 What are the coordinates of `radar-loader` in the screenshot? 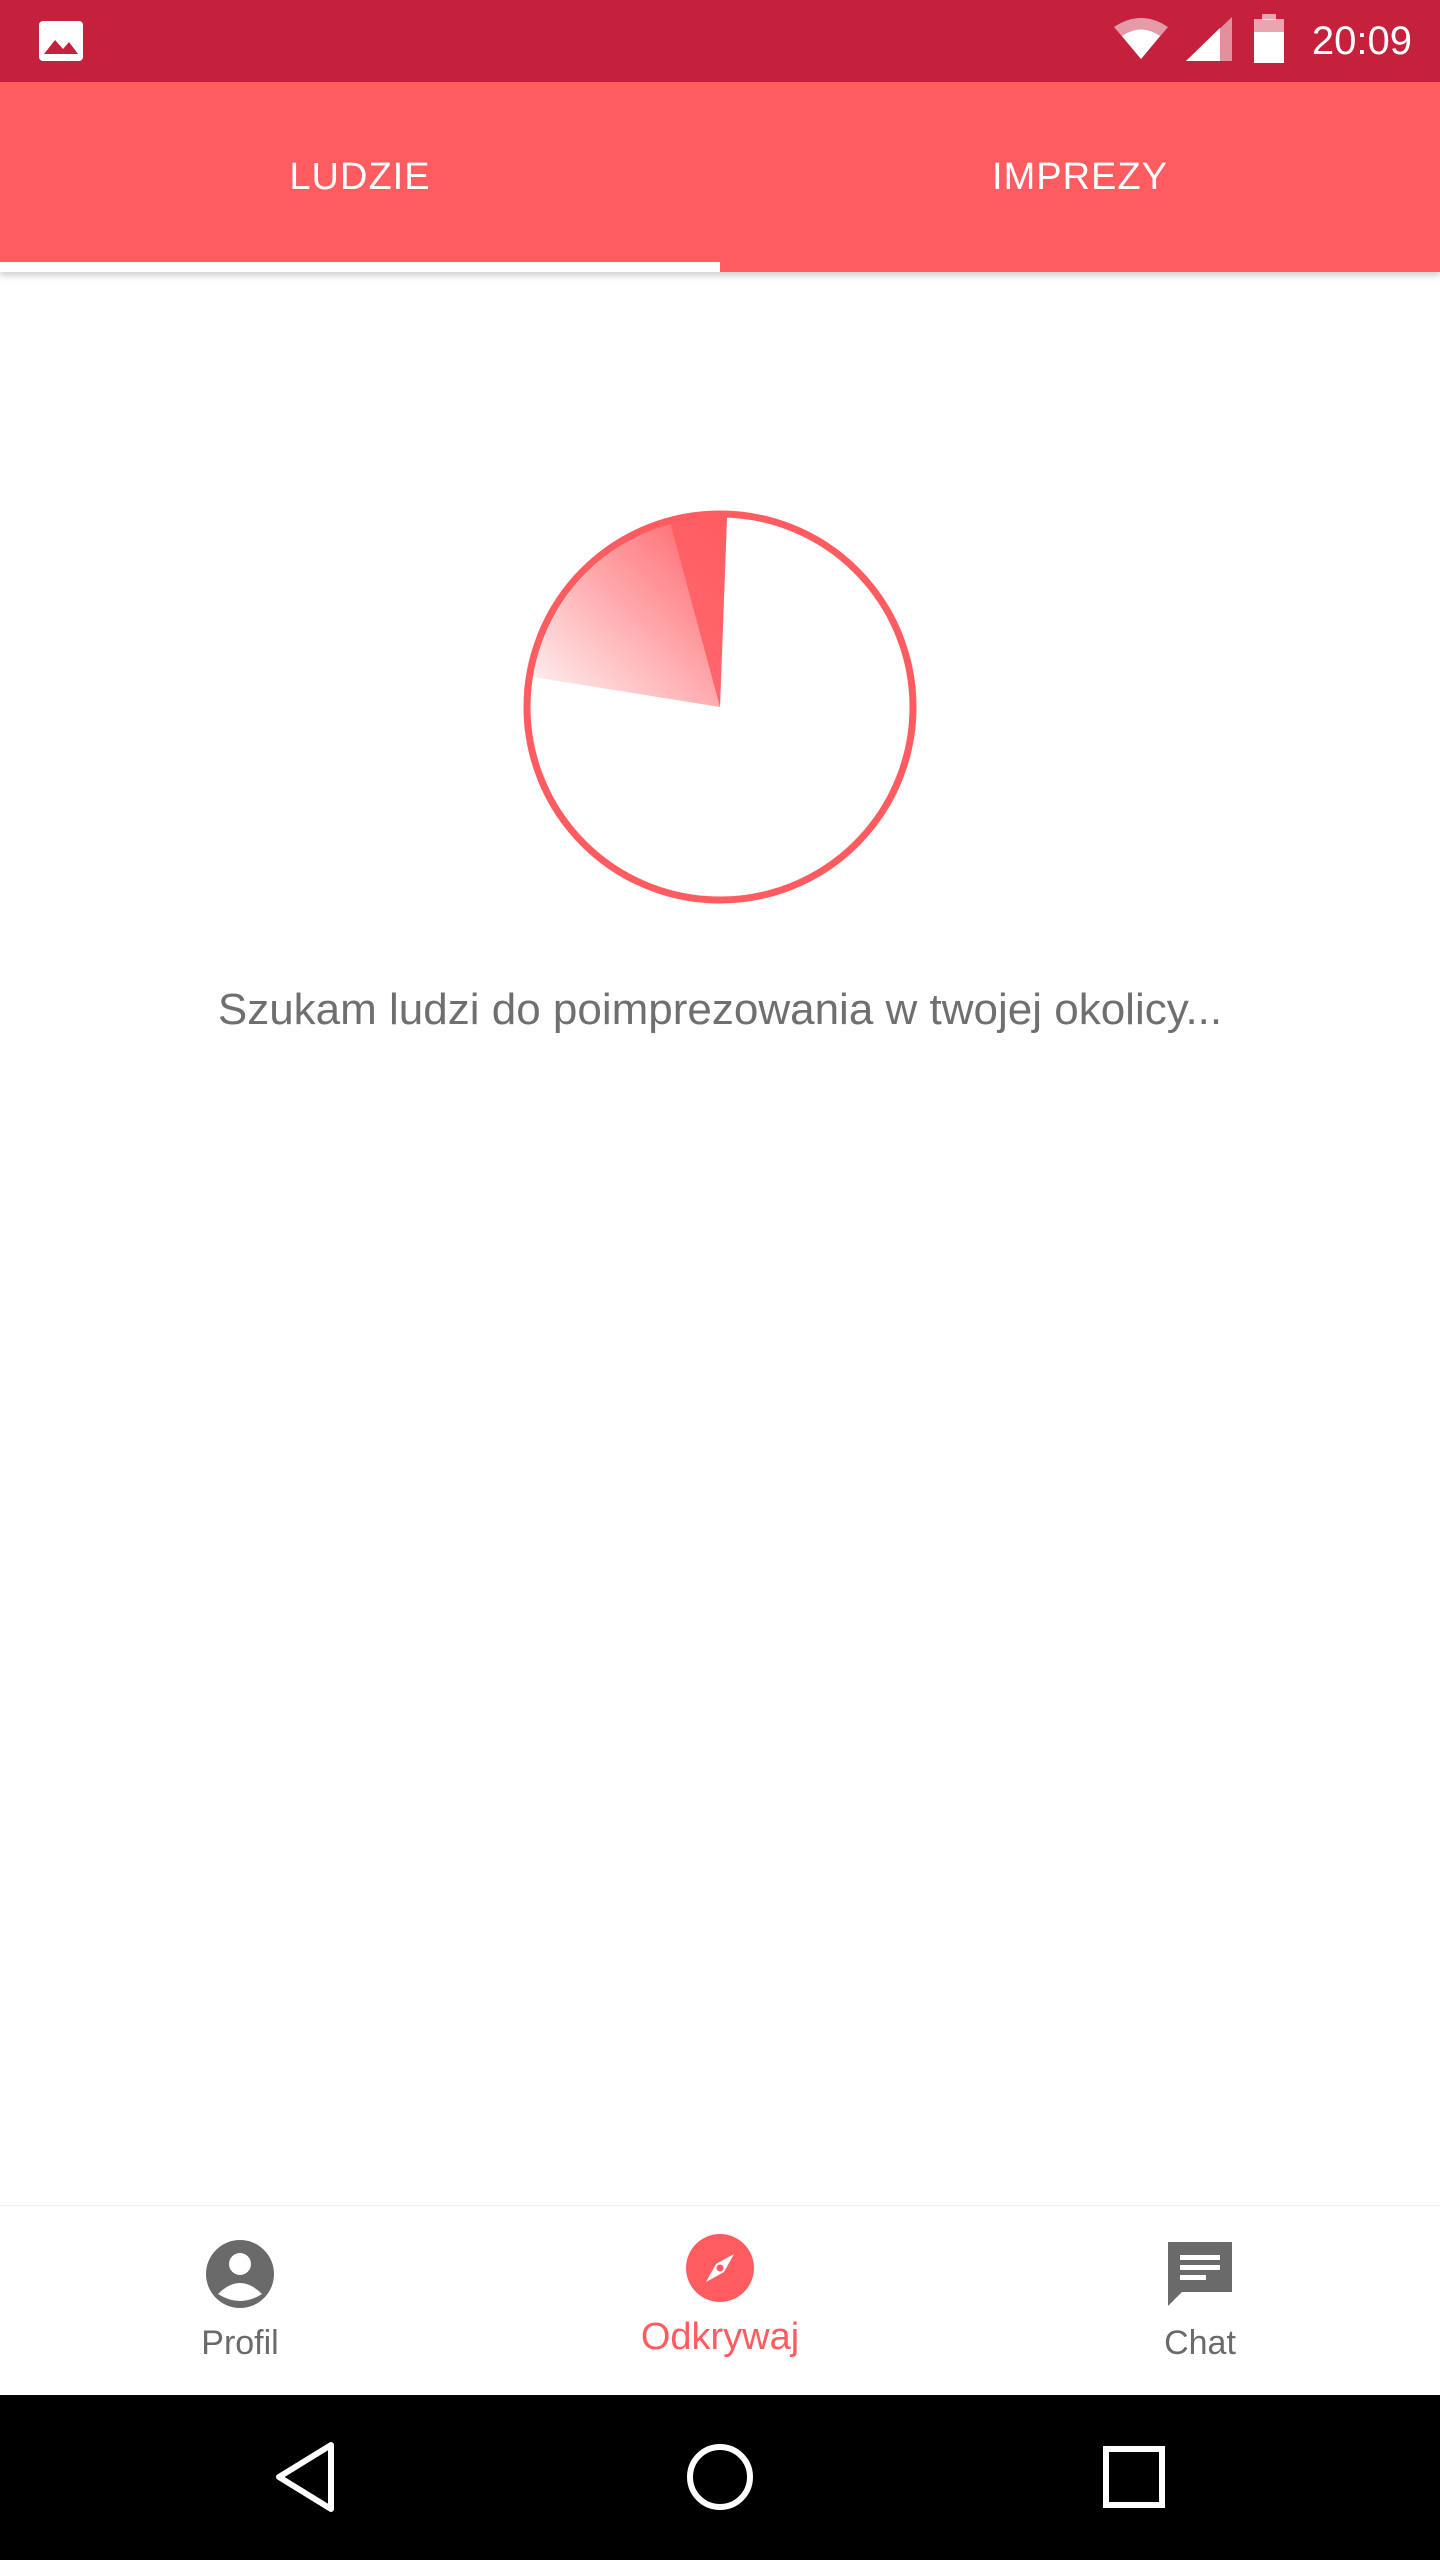 It's located at (720, 707).